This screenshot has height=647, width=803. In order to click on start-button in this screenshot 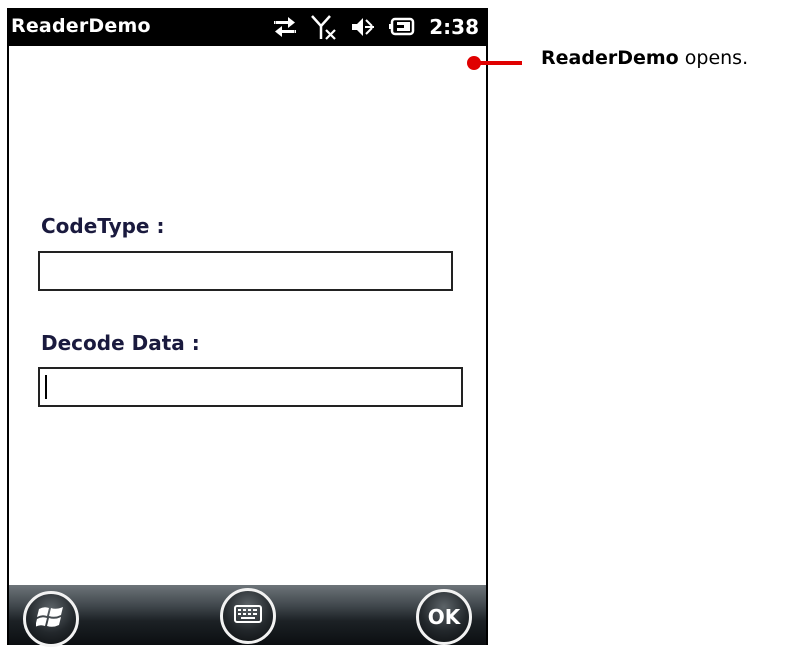, I will do `click(51, 619)`.